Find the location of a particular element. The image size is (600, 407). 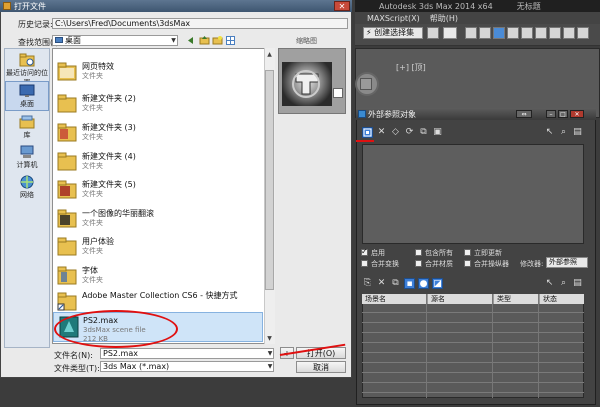

folder-icon is located at coordinates (67, 218).